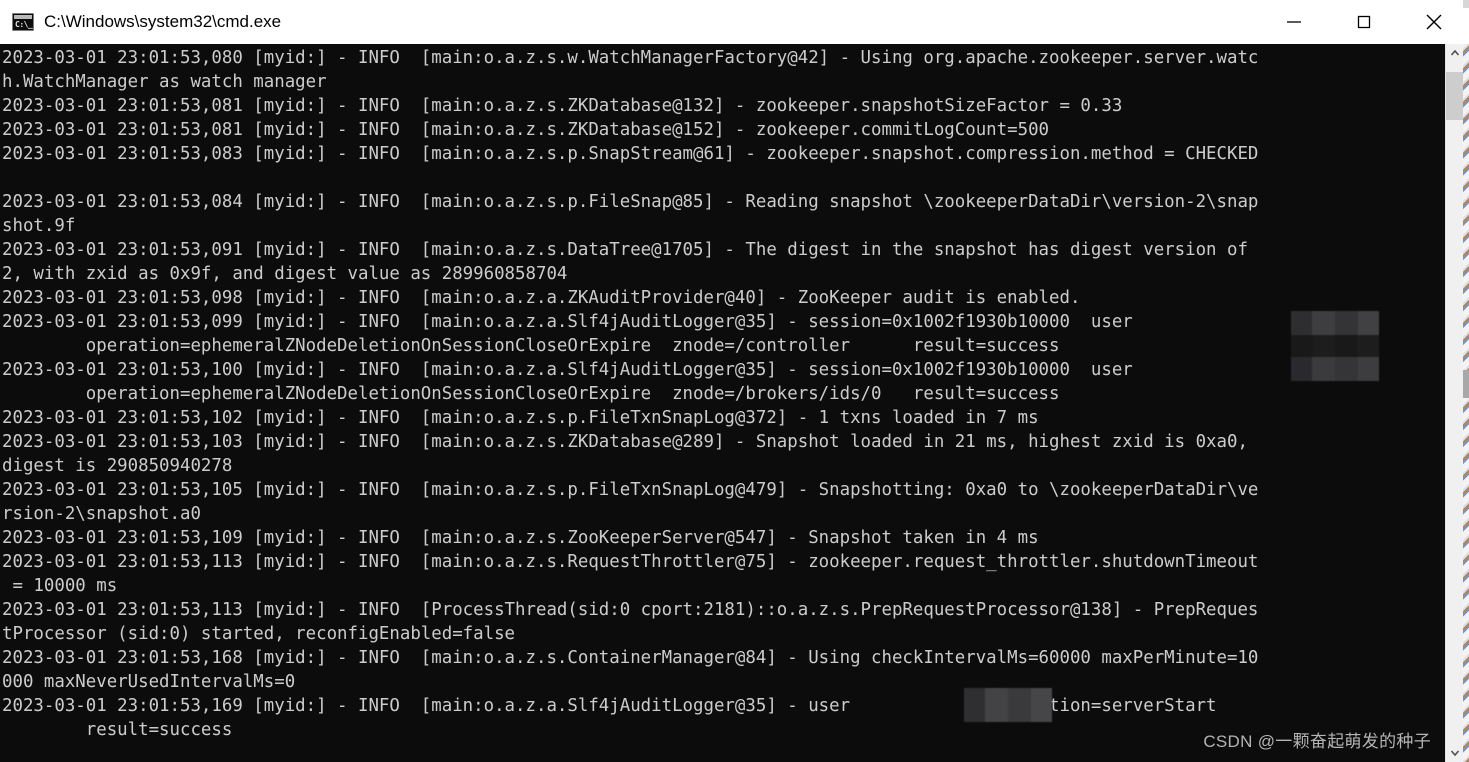  I want to click on cmd-console-icon: C:\_, so click(23, 21).